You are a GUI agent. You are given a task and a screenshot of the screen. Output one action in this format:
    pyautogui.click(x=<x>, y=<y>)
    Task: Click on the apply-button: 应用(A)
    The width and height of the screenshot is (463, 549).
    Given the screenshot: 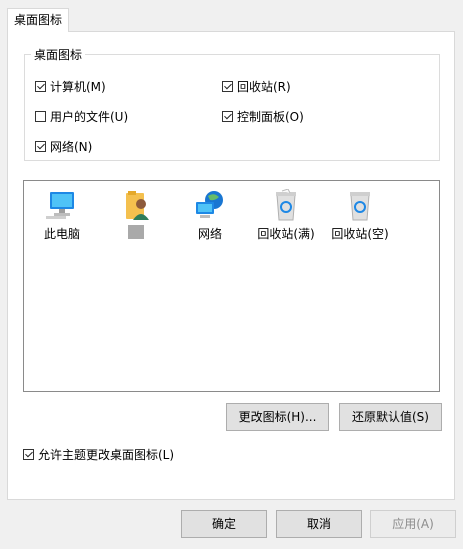 What is the action you would take?
    pyautogui.click(x=413, y=524)
    